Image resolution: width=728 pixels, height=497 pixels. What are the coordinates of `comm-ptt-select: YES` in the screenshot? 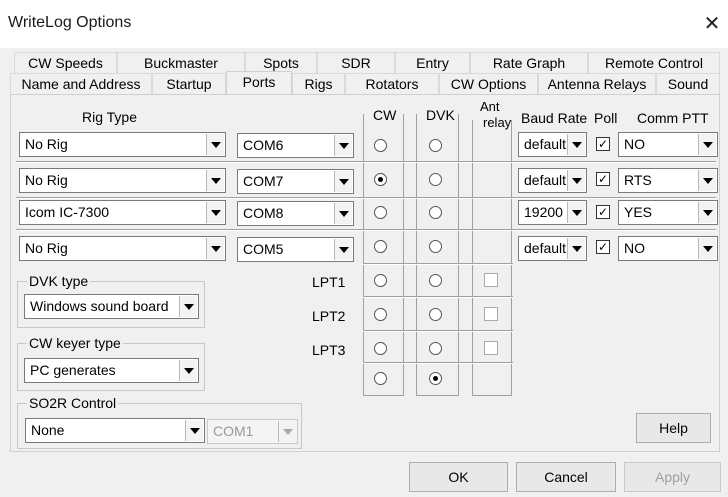 It's located at (668, 212).